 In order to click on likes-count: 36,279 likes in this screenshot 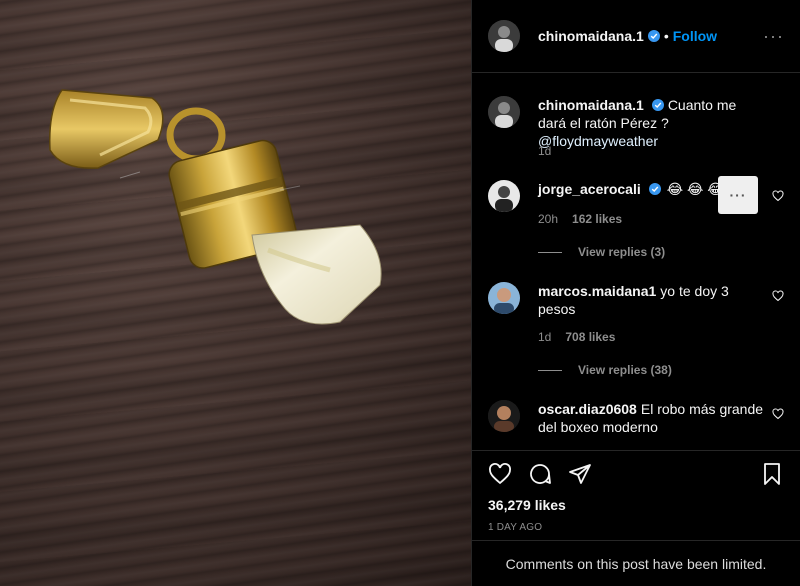, I will do `click(636, 505)`.